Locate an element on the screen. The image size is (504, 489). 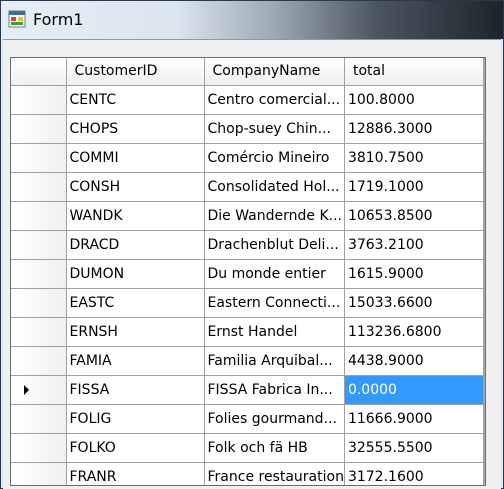
table-row: DUMON Du monde entier 1615.9000 is located at coordinates (247, 274).